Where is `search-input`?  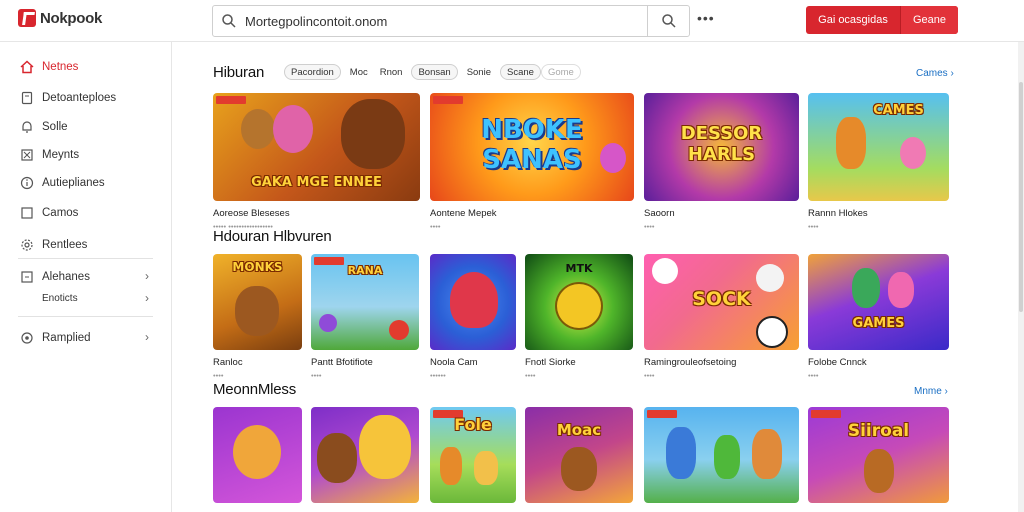 search-input is located at coordinates (445, 21).